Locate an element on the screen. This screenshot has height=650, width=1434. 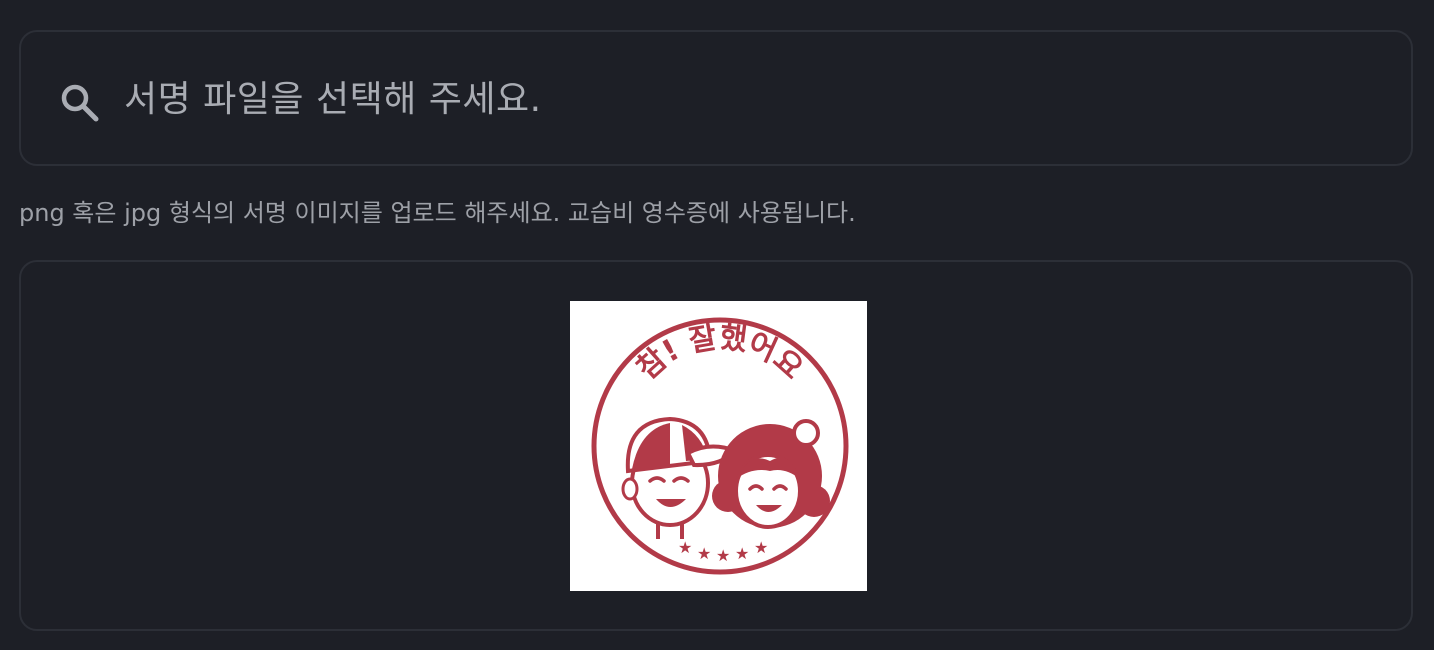
svg-text: 참! 잘했어요 is located at coordinates (720, 353).